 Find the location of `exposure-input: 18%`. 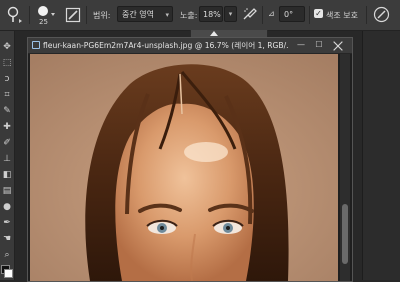

exposure-input: 18% is located at coordinates (211, 14).